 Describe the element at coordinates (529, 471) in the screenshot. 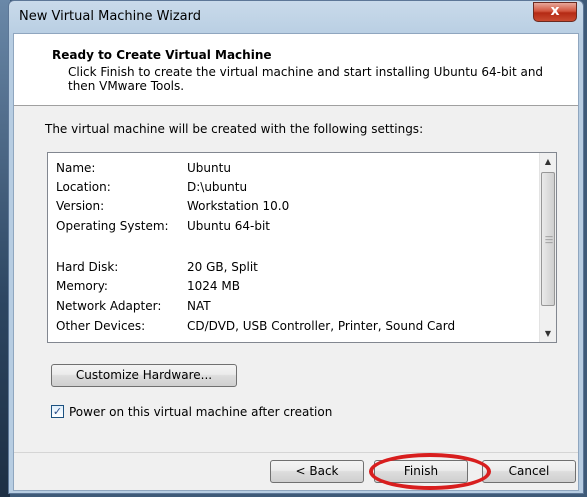

I see `cancel-button: Cancel` at that location.